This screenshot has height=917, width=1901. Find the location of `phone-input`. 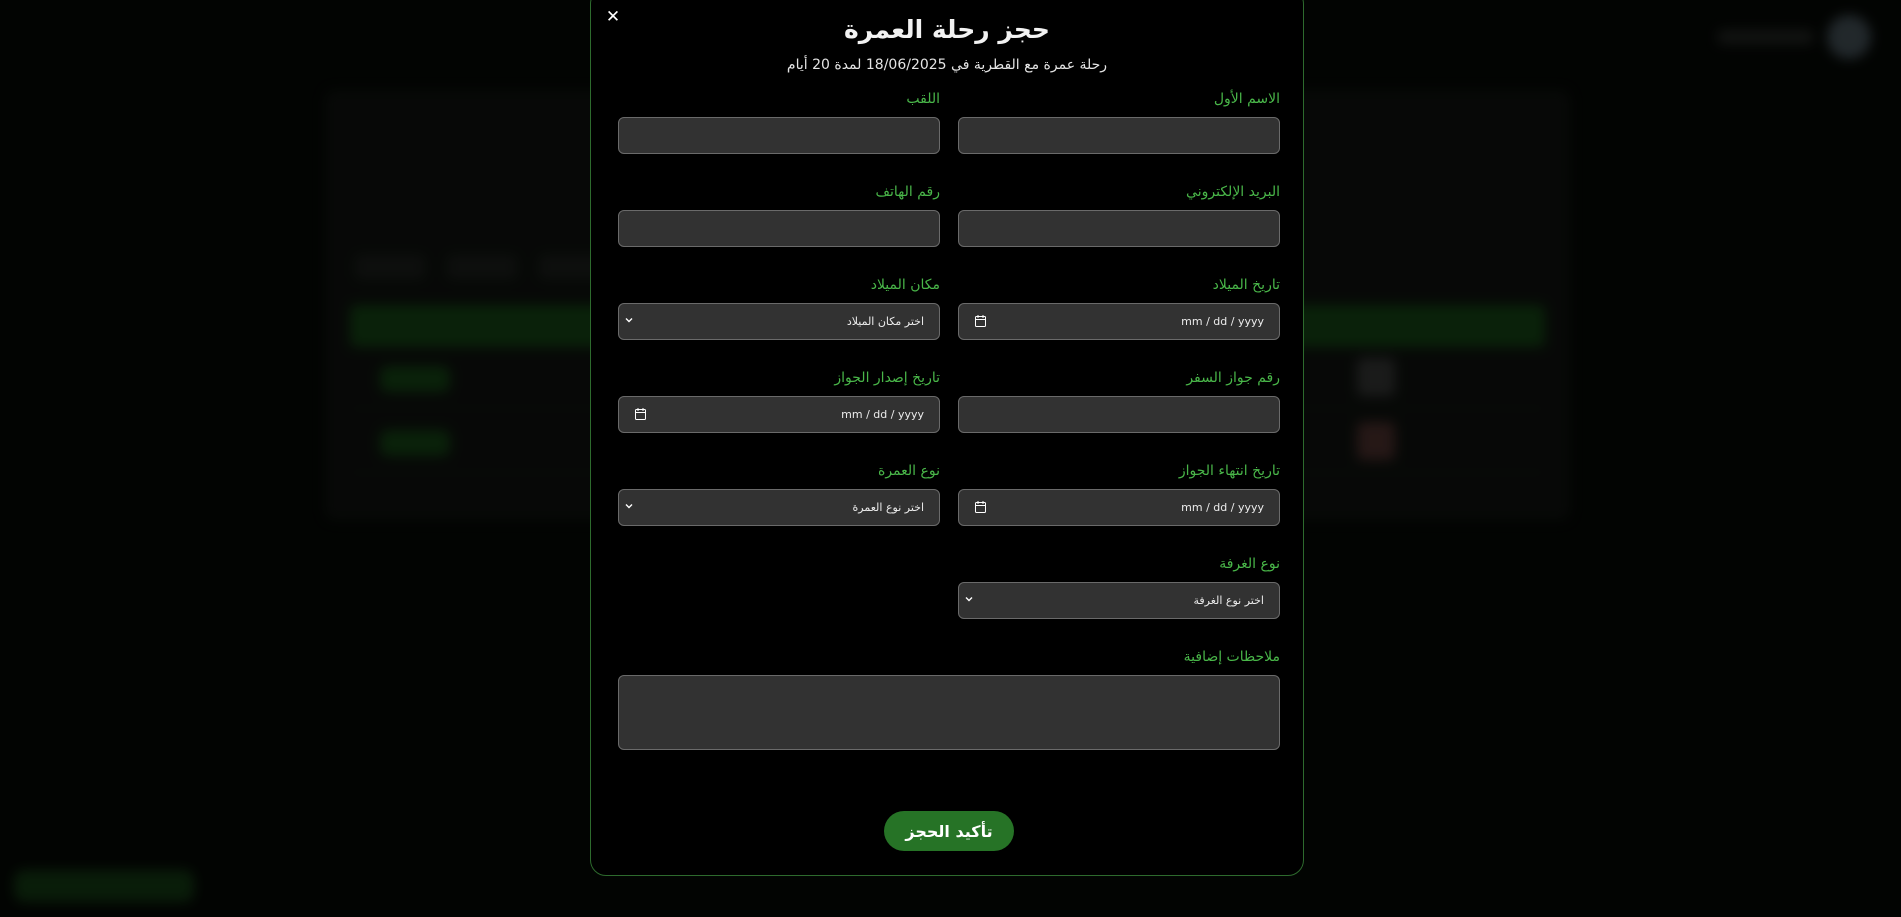

phone-input is located at coordinates (777, 229).